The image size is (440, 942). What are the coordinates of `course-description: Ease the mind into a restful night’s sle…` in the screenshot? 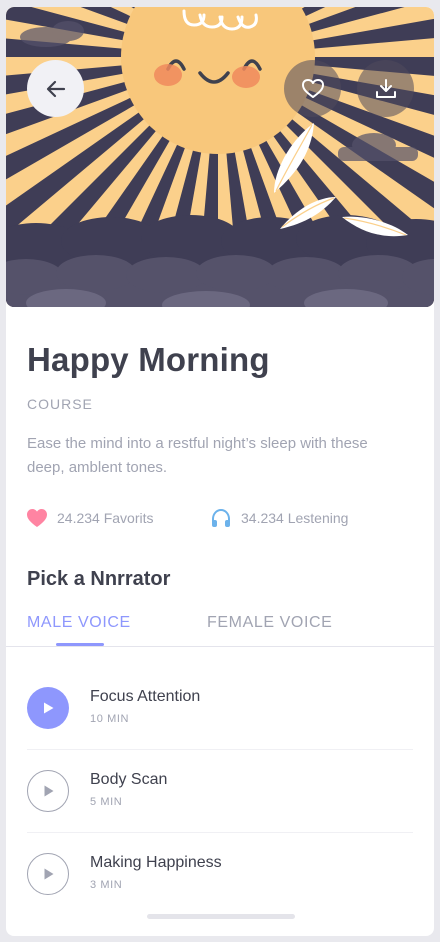 It's located at (197, 455).